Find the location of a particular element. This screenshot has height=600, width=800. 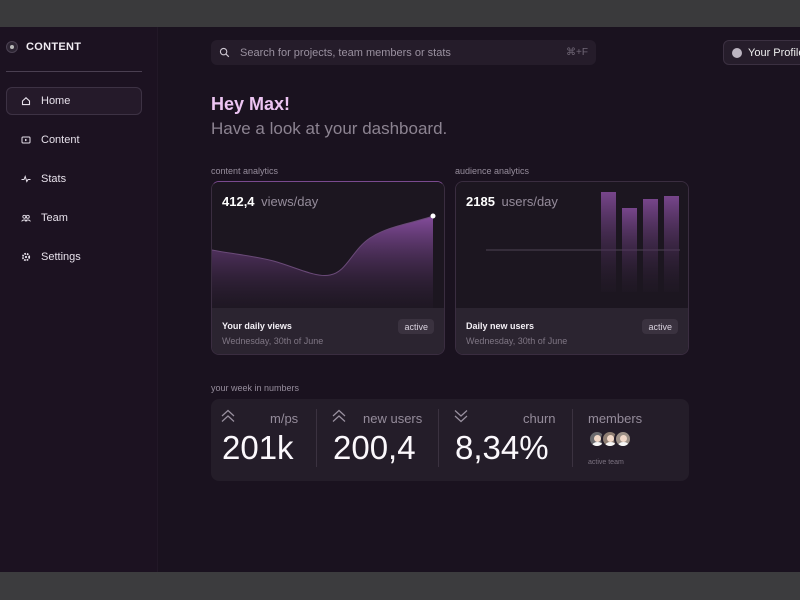

stat-label: new users is located at coordinates (393, 418).